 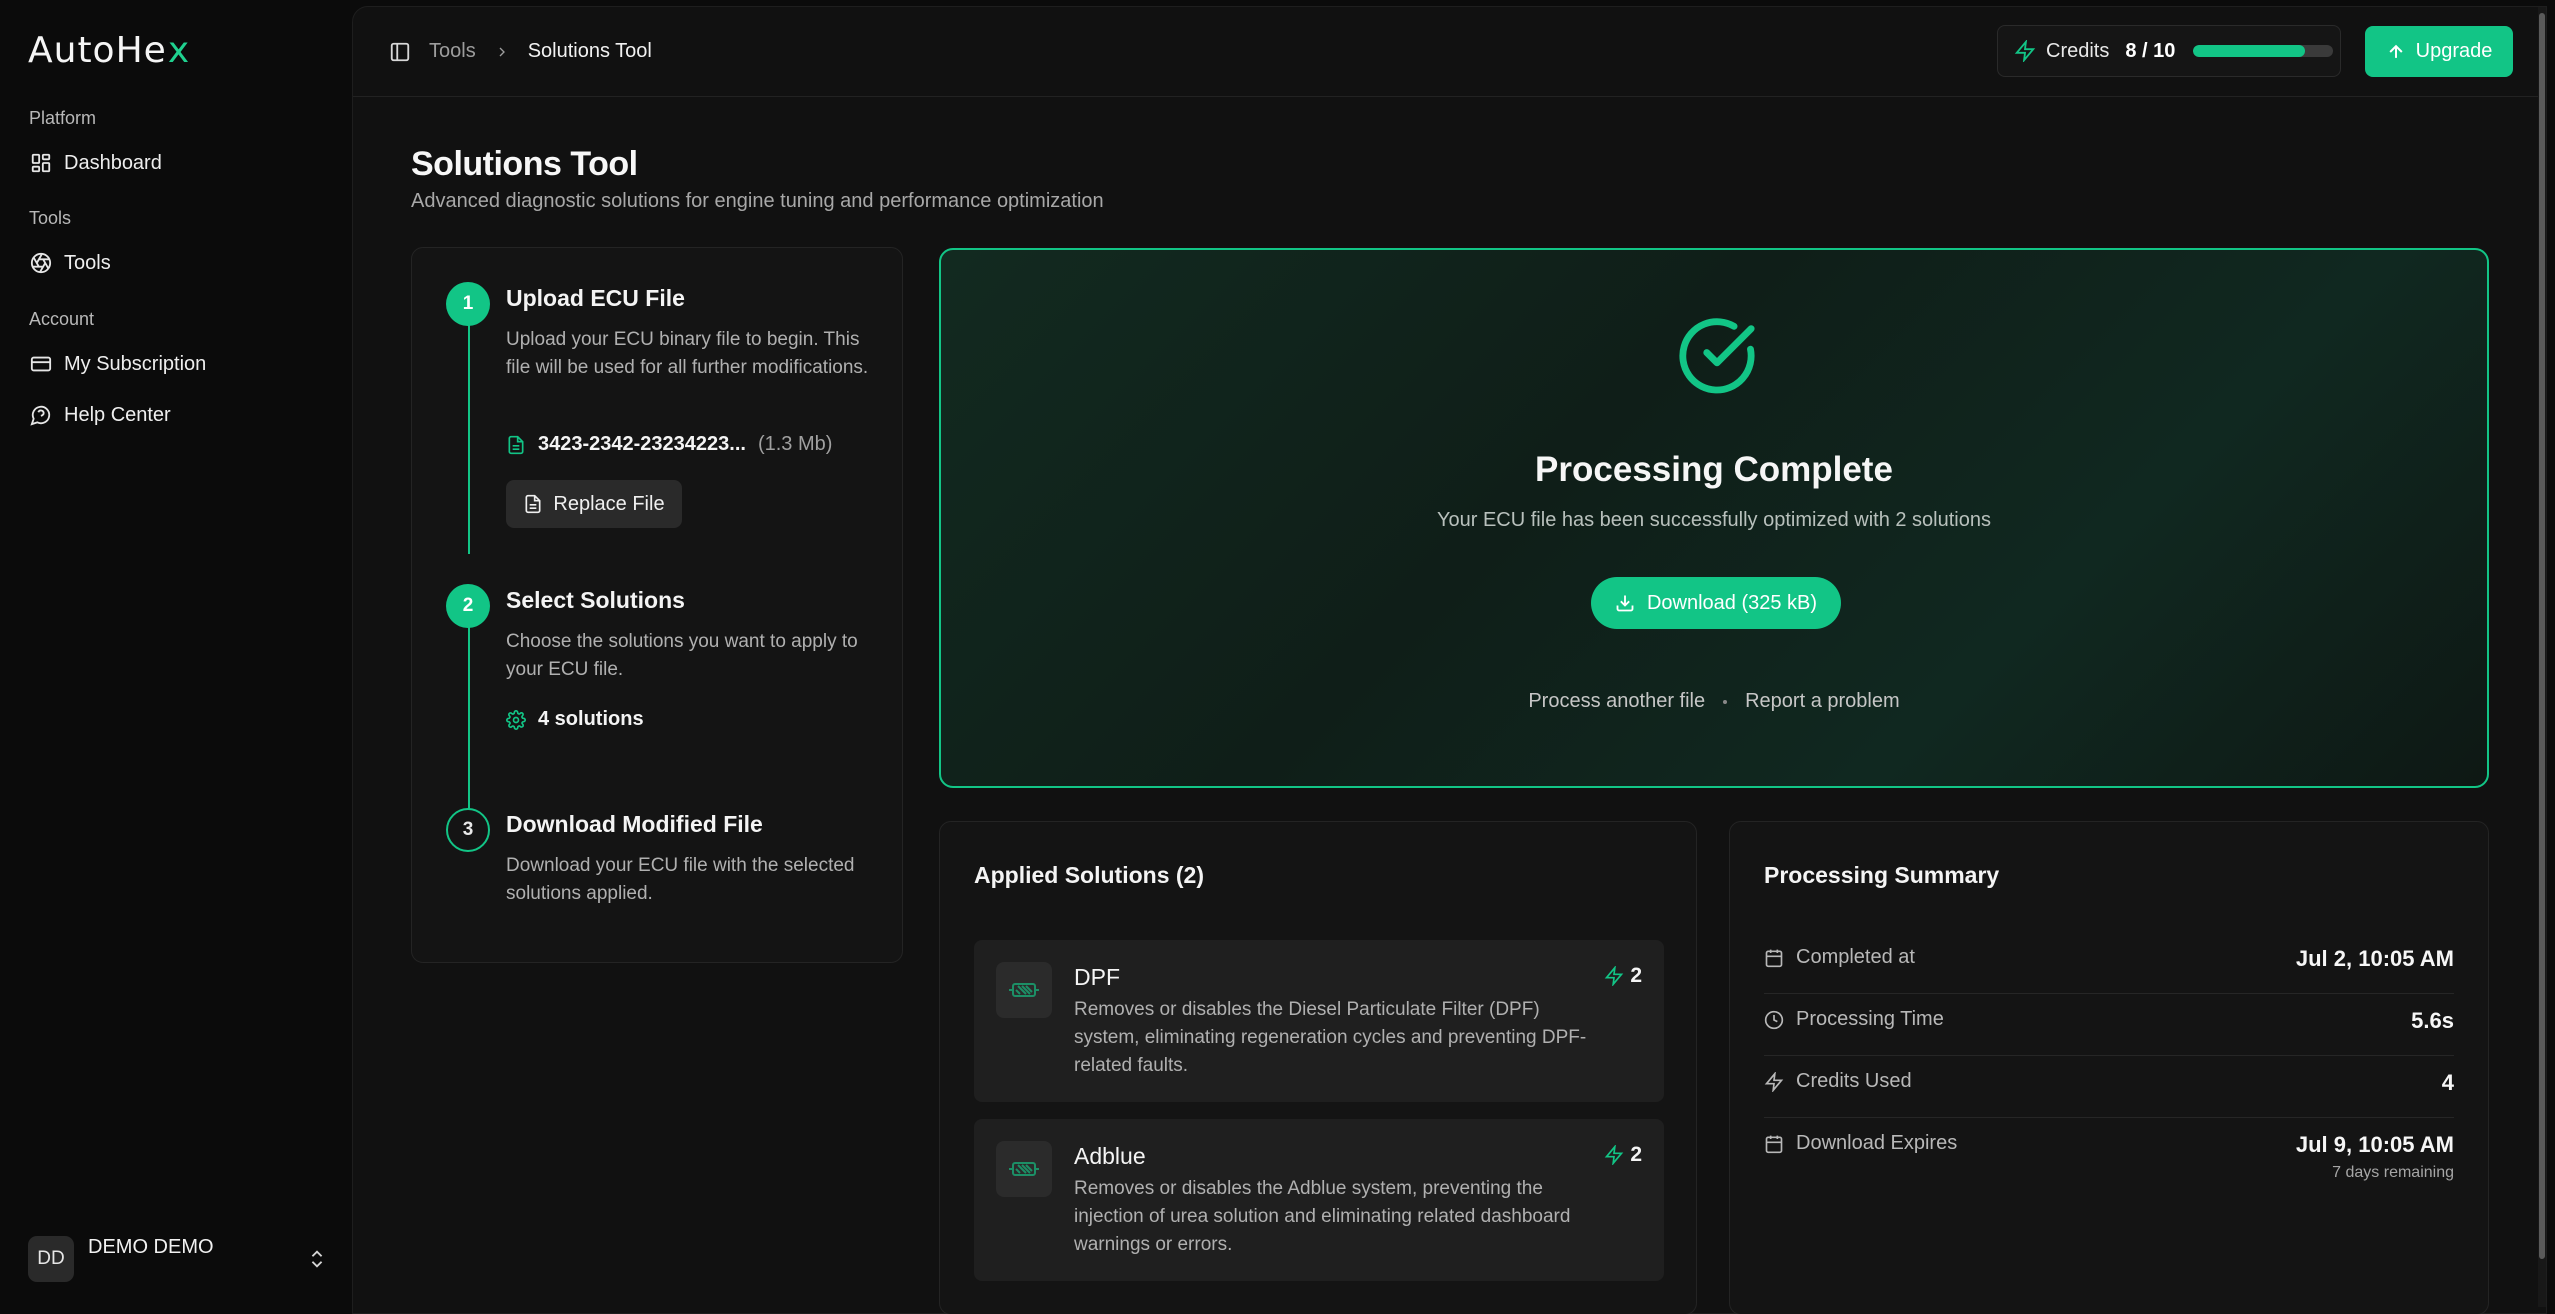 What do you see at coordinates (1714, 469) in the screenshot?
I see `complete-title: Processing Complete` at bounding box center [1714, 469].